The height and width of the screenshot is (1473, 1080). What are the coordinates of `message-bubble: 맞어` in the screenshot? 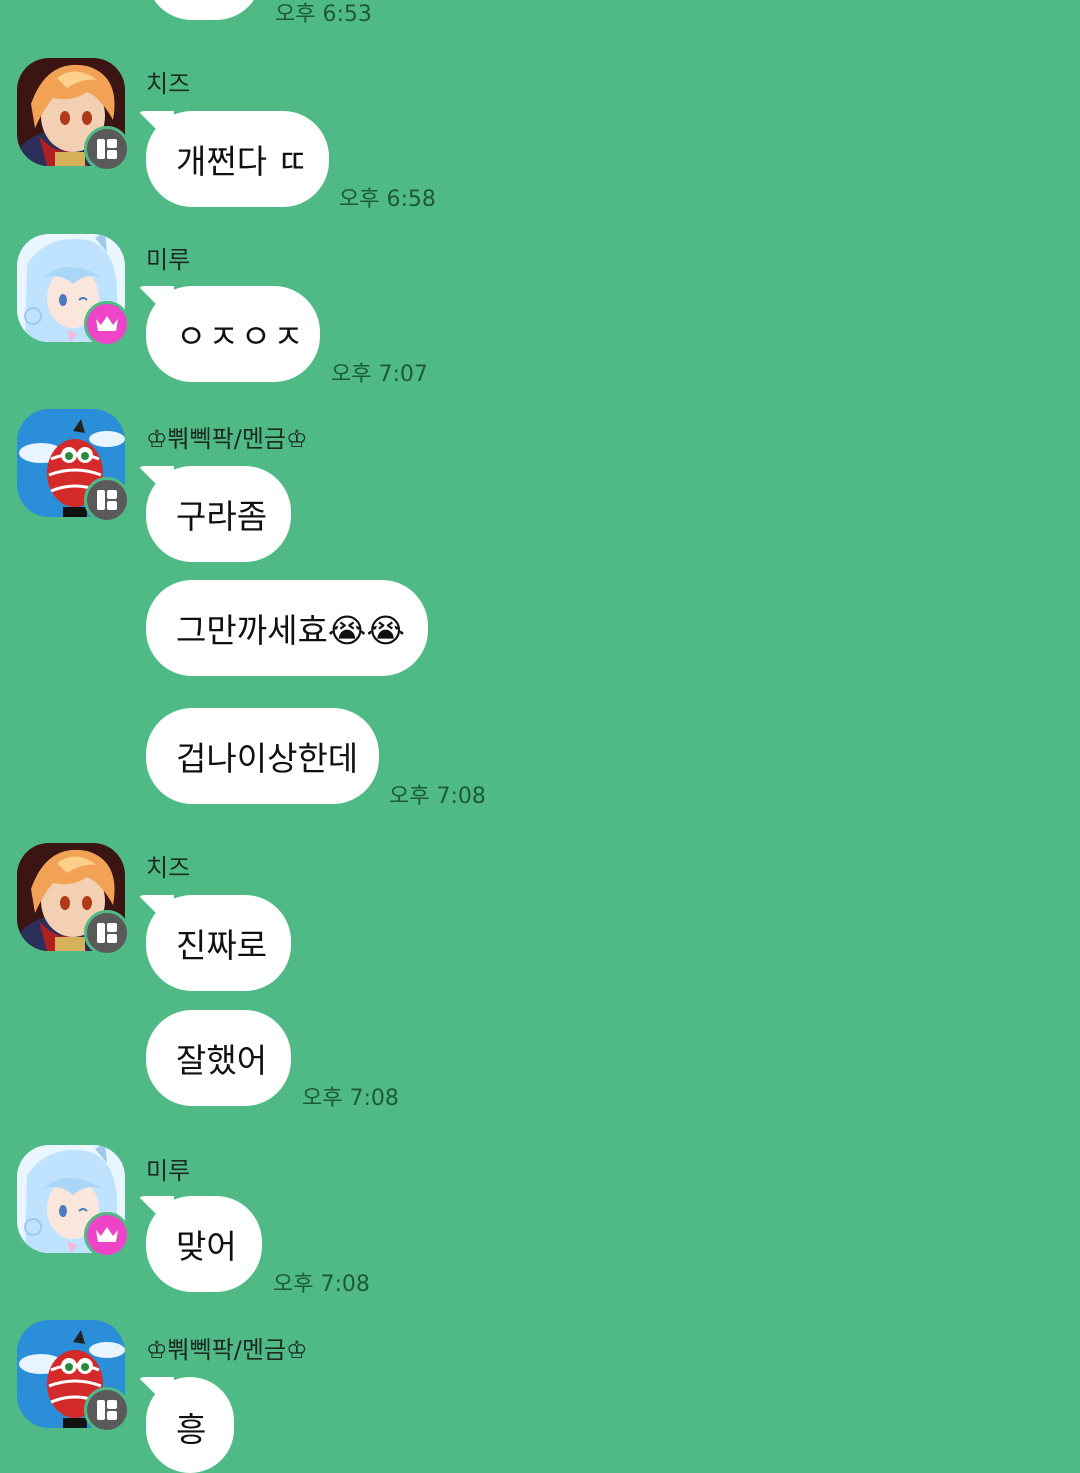 It's located at (204, 1244).